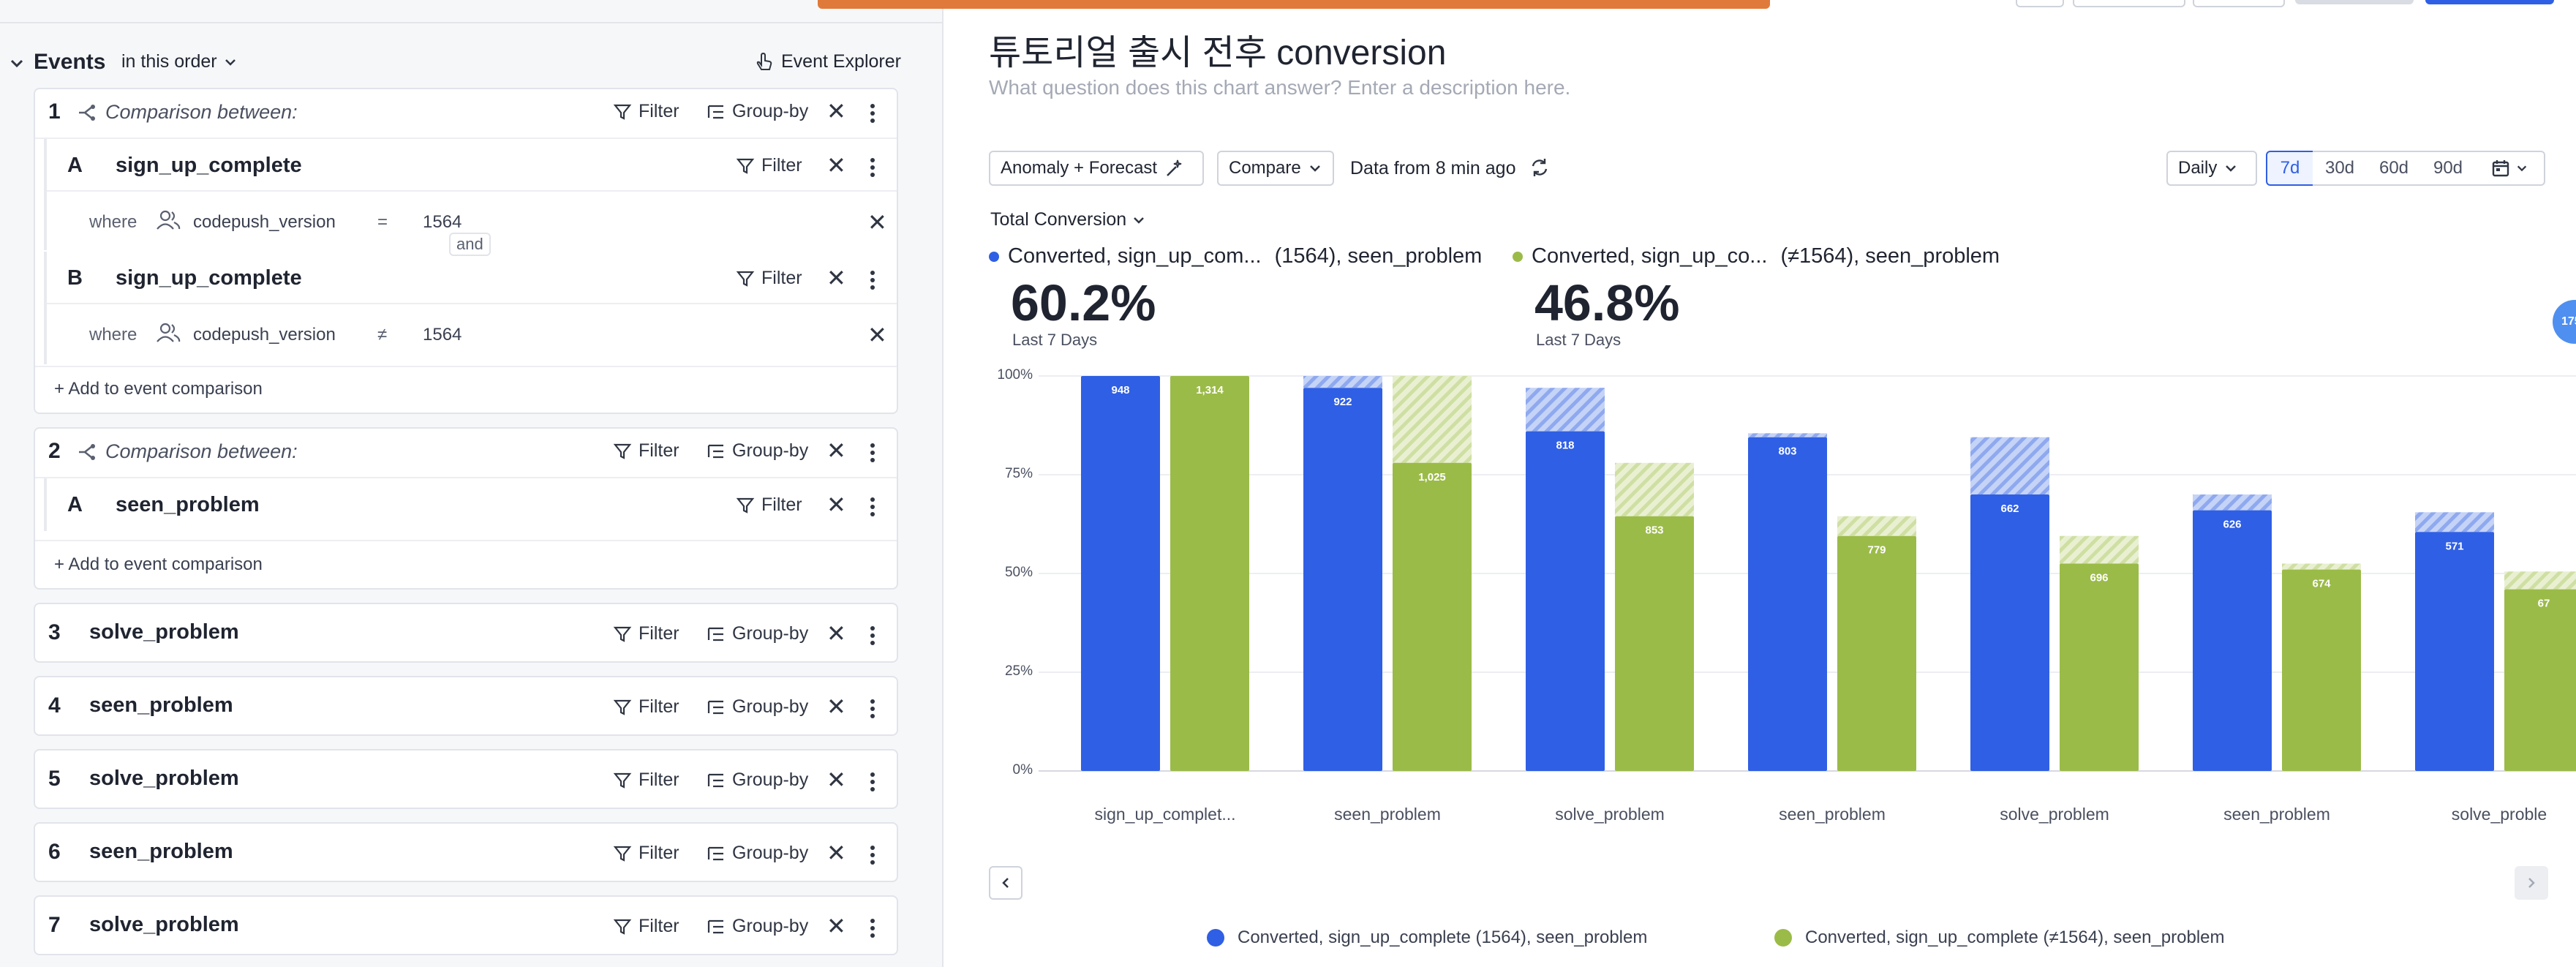 The height and width of the screenshot is (967, 2576). Describe the element at coordinates (1540, 168) in the screenshot. I see `refresh-icon` at that location.